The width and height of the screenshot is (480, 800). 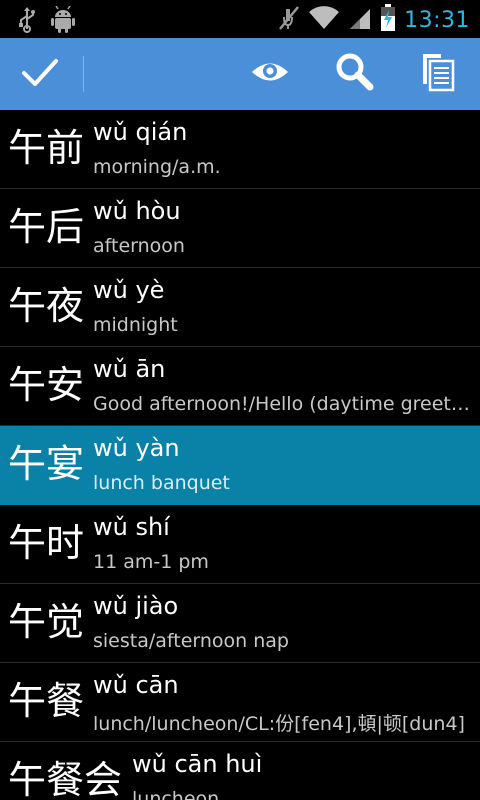 What do you see at coordinates (46, 701) in the screenshot?
I see `list-item-hanzi: 午餐` at bounding box center [46, 701].